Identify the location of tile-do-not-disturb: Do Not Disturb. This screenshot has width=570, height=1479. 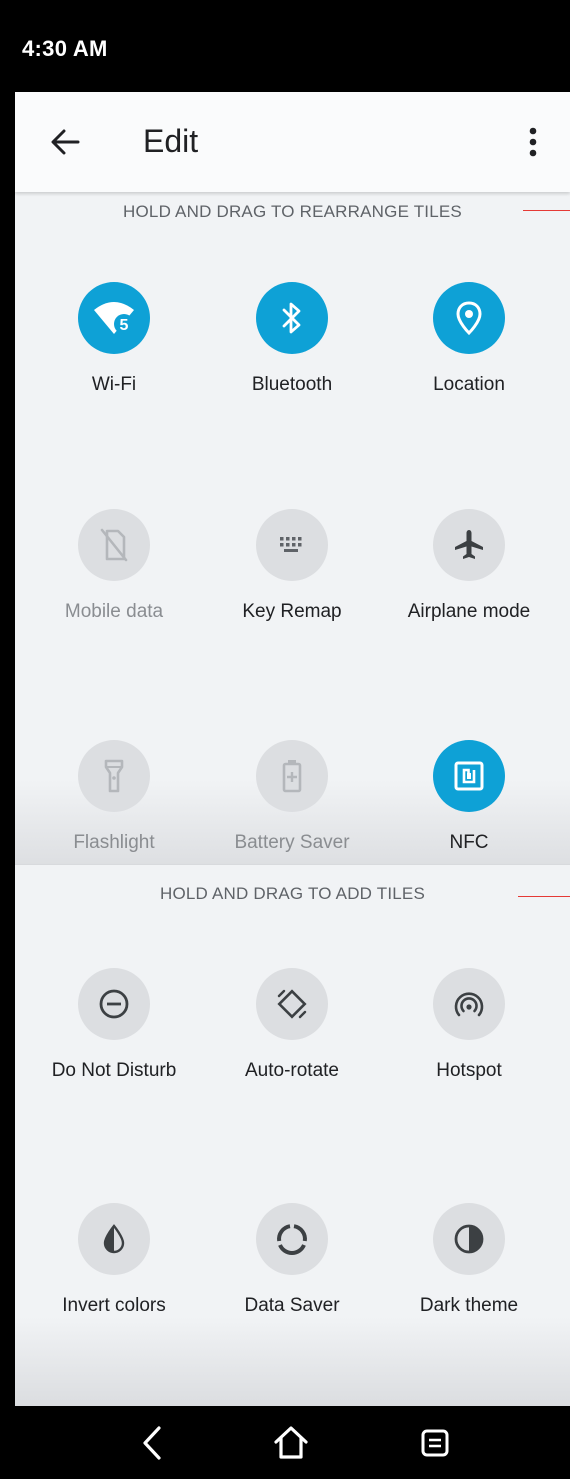
(114, 1033).